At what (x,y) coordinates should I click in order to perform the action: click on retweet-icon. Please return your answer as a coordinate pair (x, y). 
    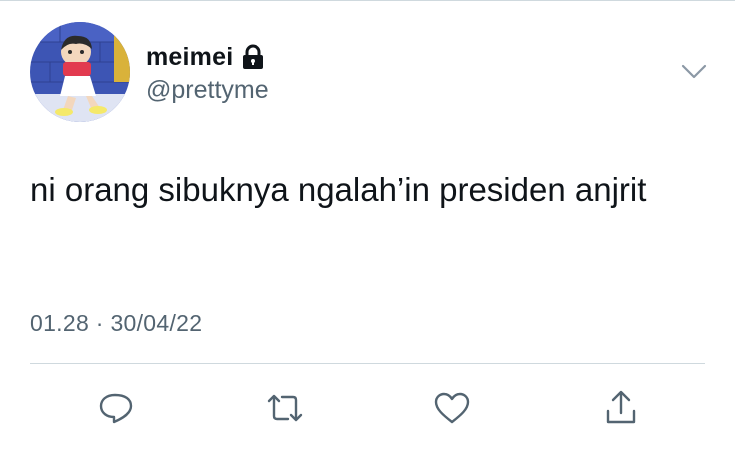
    Looking at the image, I should click on (285, 408).